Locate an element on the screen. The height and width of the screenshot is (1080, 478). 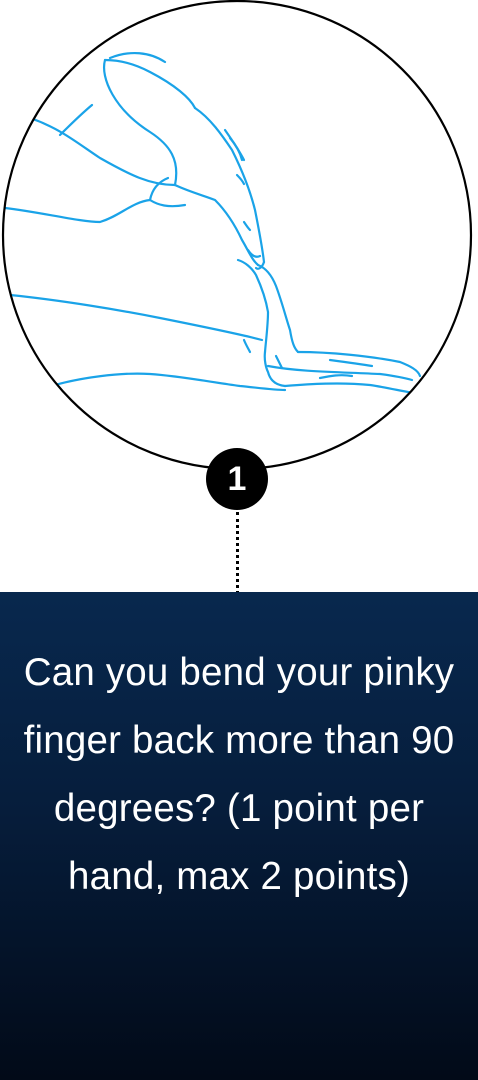
dotted-connector is located at coordinates (237, 553).